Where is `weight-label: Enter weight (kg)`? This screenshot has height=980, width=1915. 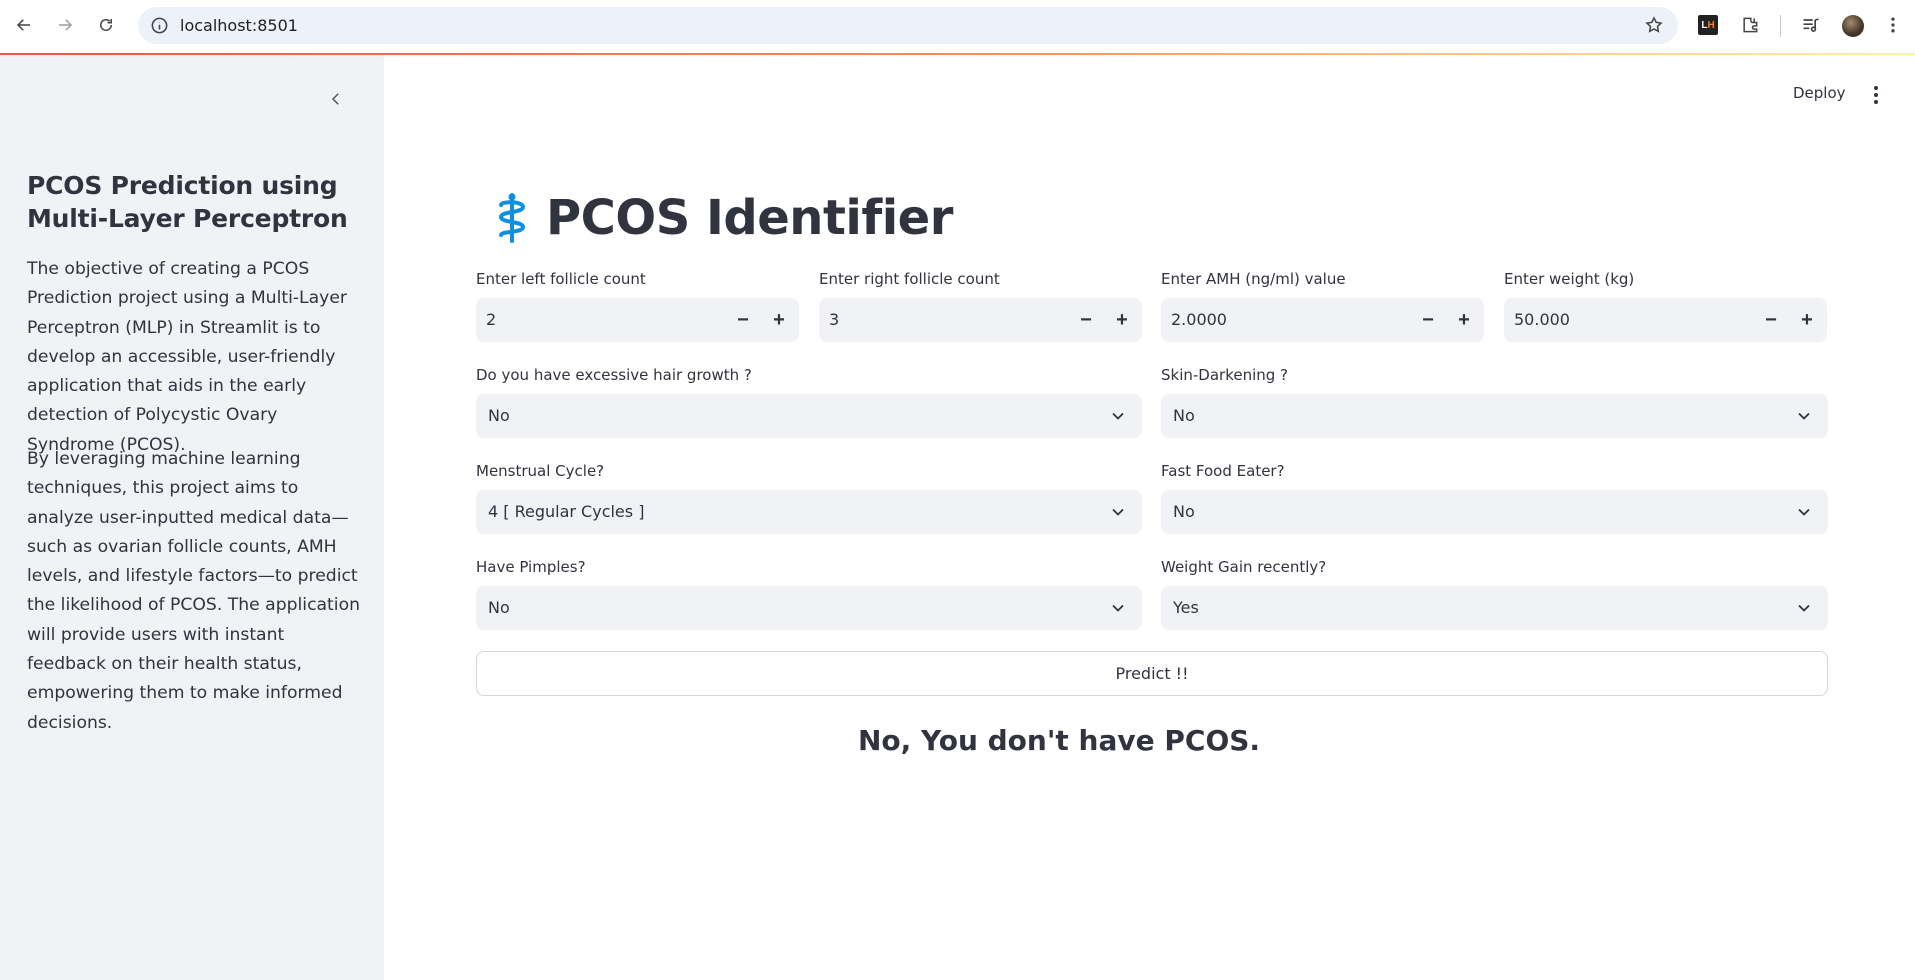 weight-label: Enter weight (kg) is located at coordinates (1569, 279).